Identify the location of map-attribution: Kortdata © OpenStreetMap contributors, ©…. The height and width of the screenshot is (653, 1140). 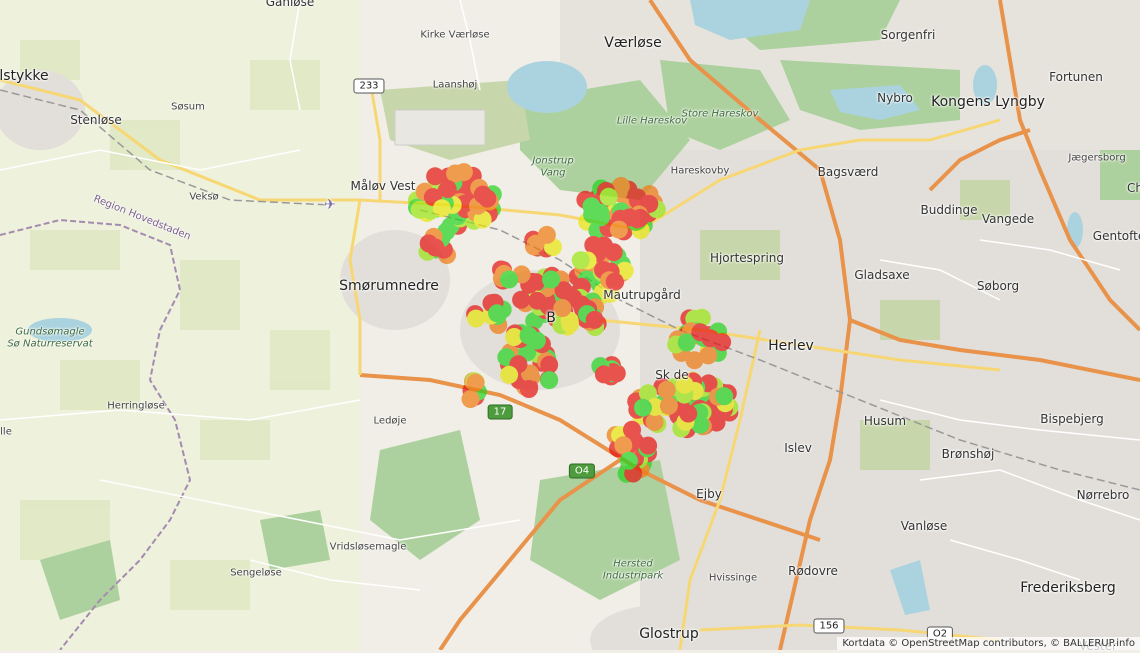
(988, 643).